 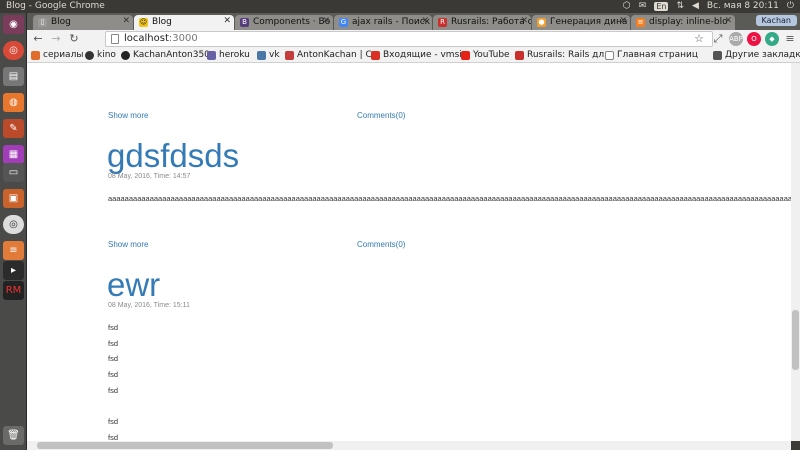 What do you see at coordinates (211, 55) in the screenshot?
I see `heroku-icon` at bounding box center [211, 55].